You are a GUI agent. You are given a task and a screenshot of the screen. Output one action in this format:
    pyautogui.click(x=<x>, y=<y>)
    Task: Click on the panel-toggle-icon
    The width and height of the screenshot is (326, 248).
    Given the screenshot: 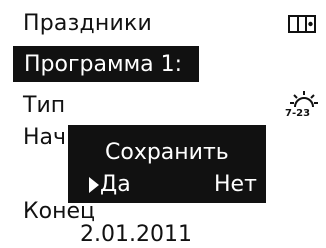 What is the action you would take?
    pyautogui.click(x=302, y=24)
    